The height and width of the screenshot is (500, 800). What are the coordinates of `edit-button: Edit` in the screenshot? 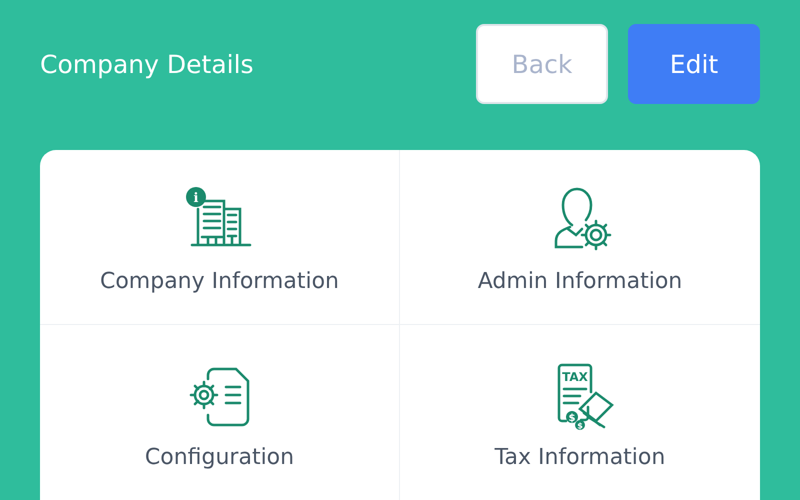 It's located at (694, 64).